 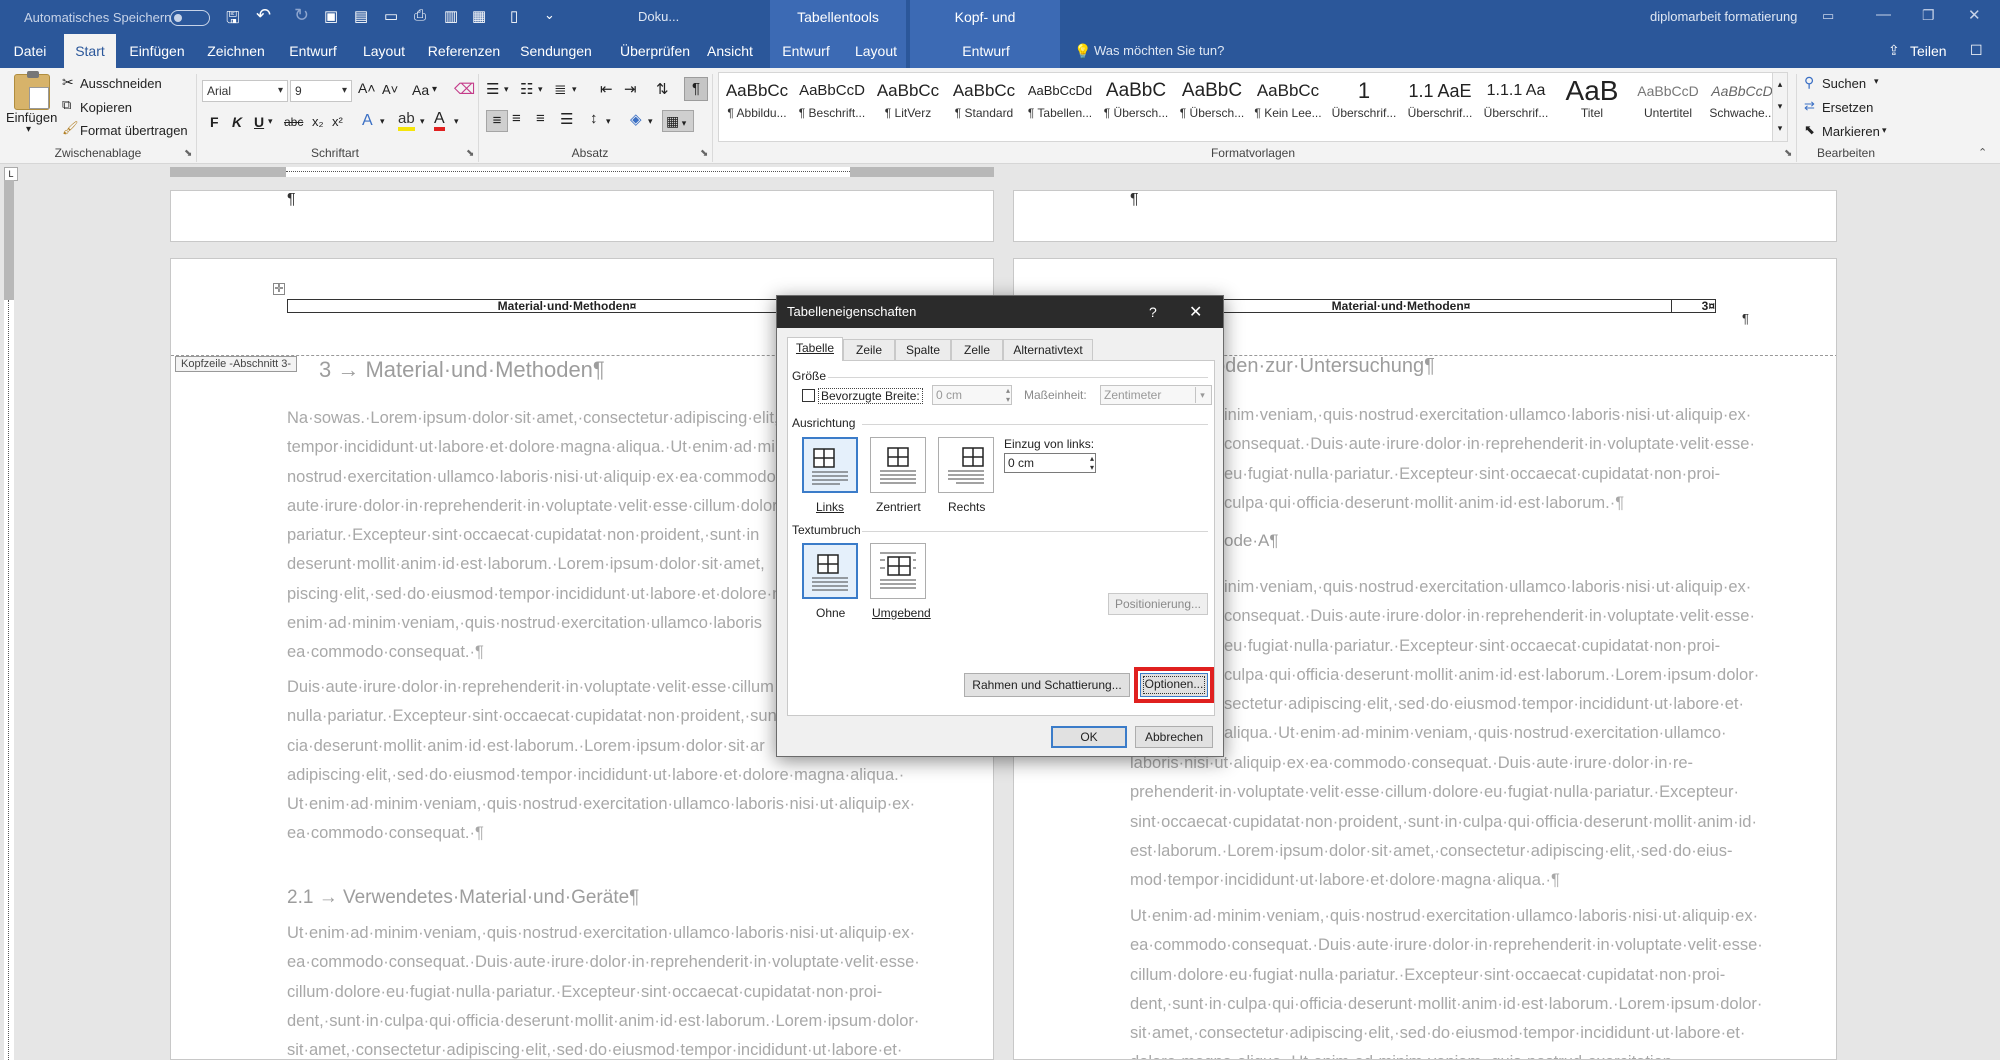 What do you see at coordinates (977, 350) in the screenshot?
I see `dialog-tab-cell: Zelle` at bounding box center [977, 350].